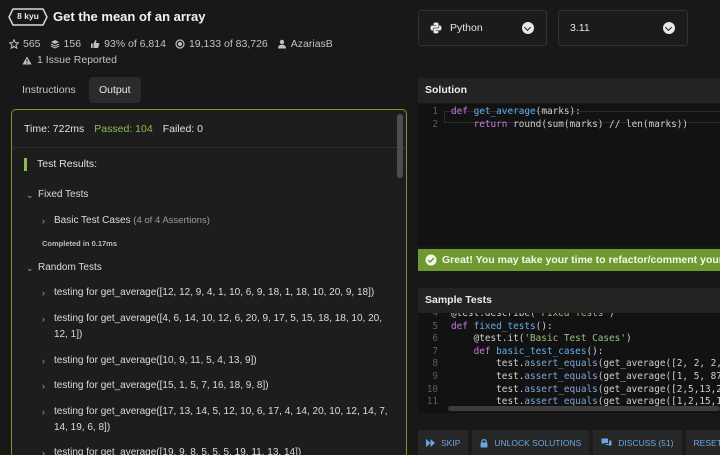 This screenshot has width=720, height=455. I want to click on discuss-button: DISCUSS (51), so click(637, 442).